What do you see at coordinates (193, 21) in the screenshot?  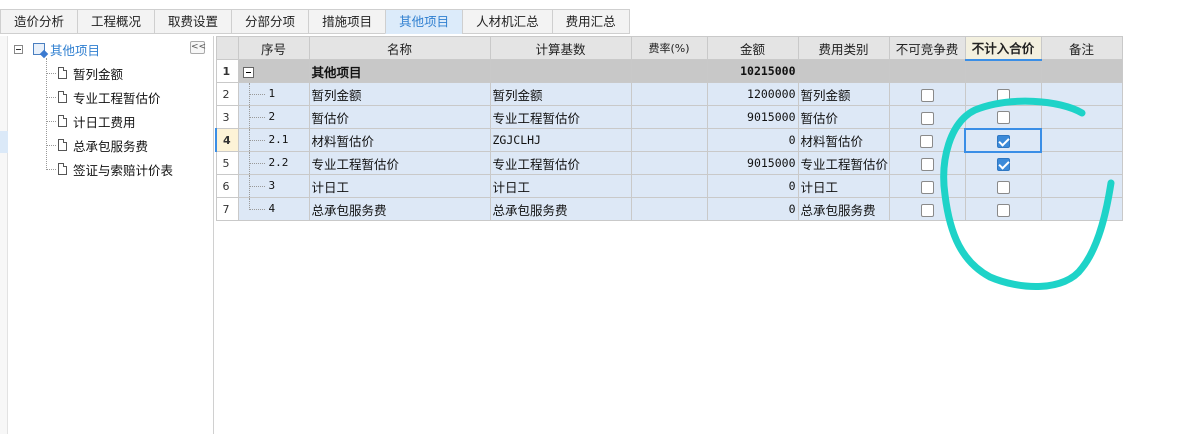 I see `tab-fee-settings: 取费设置` at bounding box center [193, 21].